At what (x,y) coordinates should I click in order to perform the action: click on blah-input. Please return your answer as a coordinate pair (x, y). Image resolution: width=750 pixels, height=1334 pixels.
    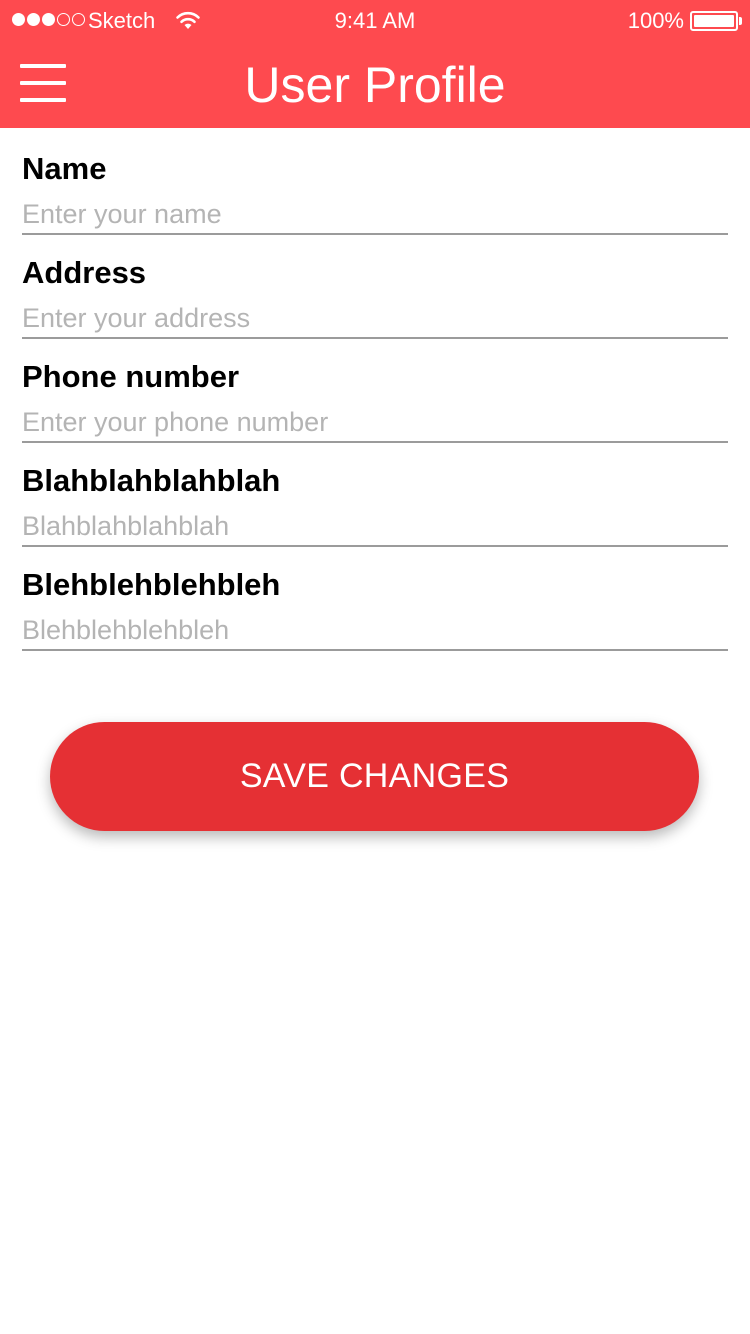
    Looking at the image, I should click on (375, 527).